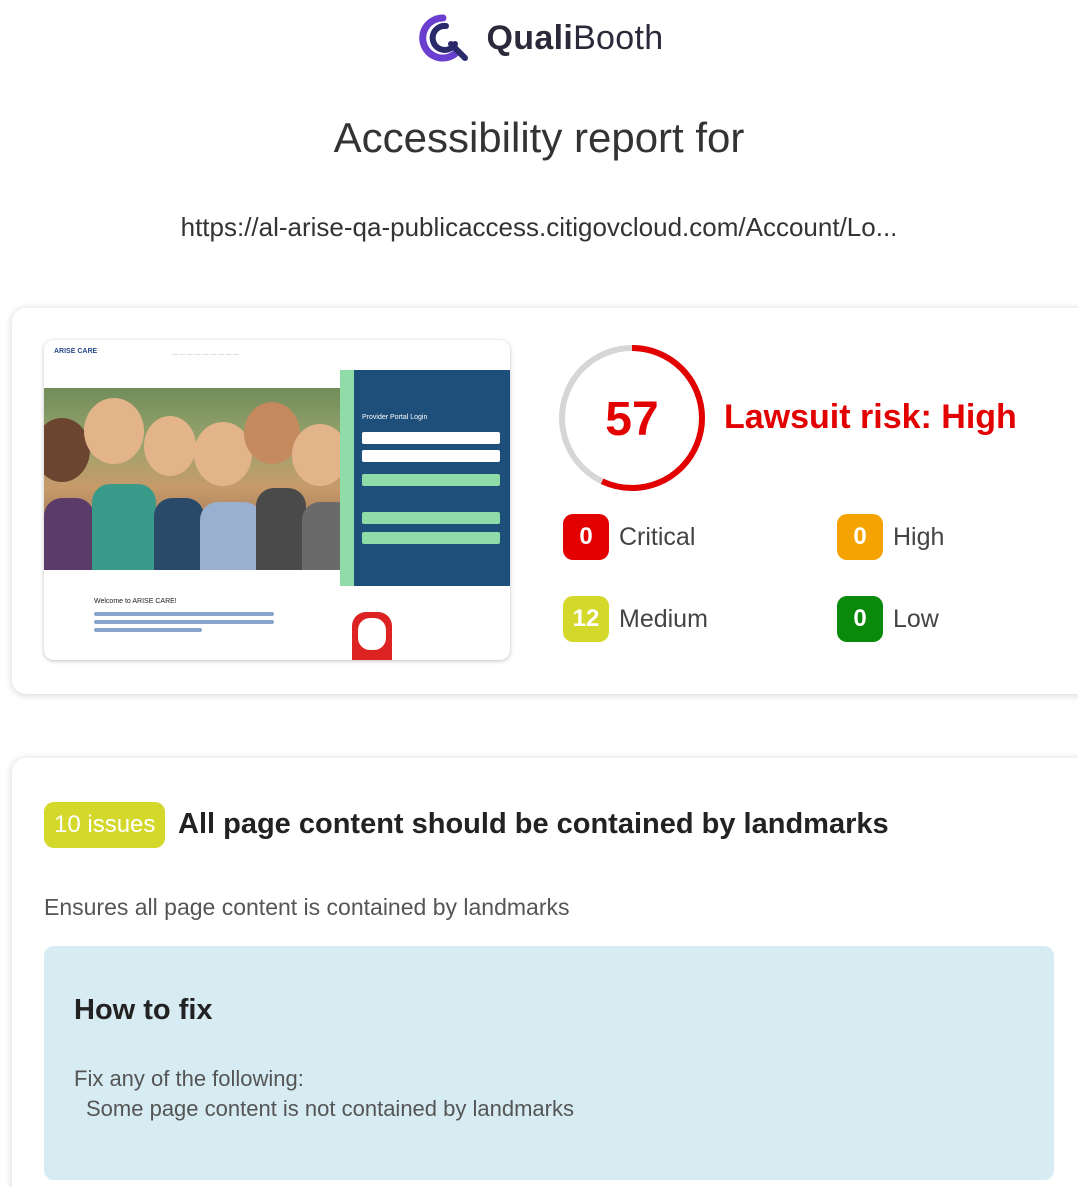 The height and width of the screenshot is (1187, 1078). What do you see at coordinates (431, 538) in the screenshot?
I see `thumbnail-register-code-button` at bounding box center [431, 538].